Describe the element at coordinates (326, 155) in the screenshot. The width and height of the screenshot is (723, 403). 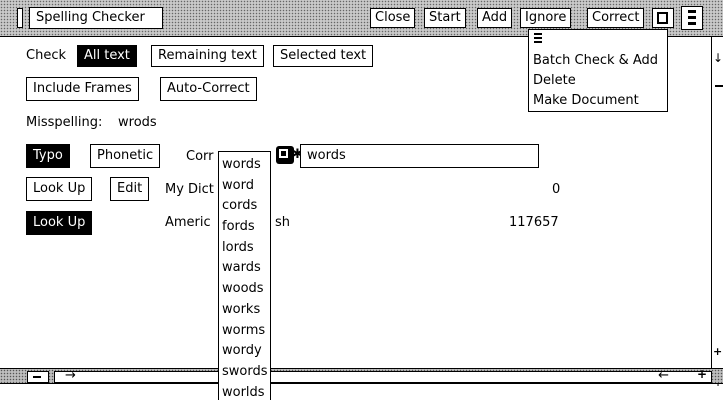
I see `correction-value: words` at that location.